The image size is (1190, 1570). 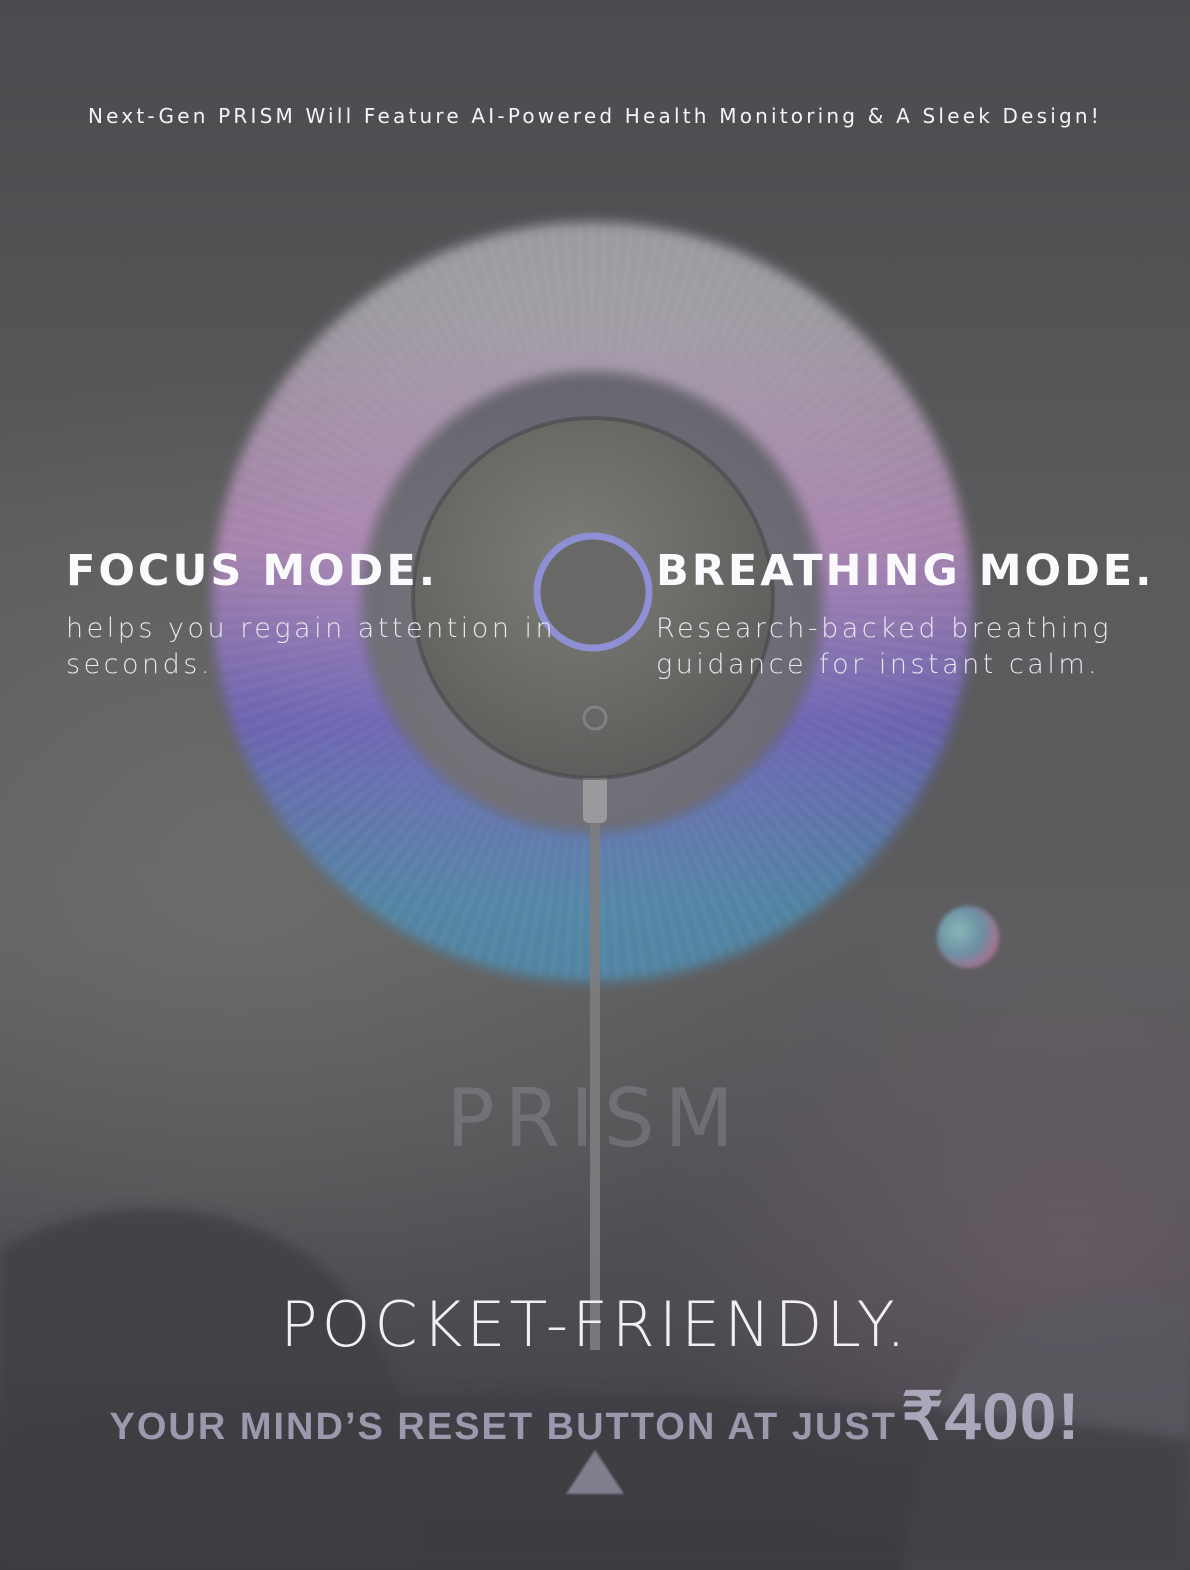 I want to click on tagline-price: ₹400!, so click(x=991, y=1416).